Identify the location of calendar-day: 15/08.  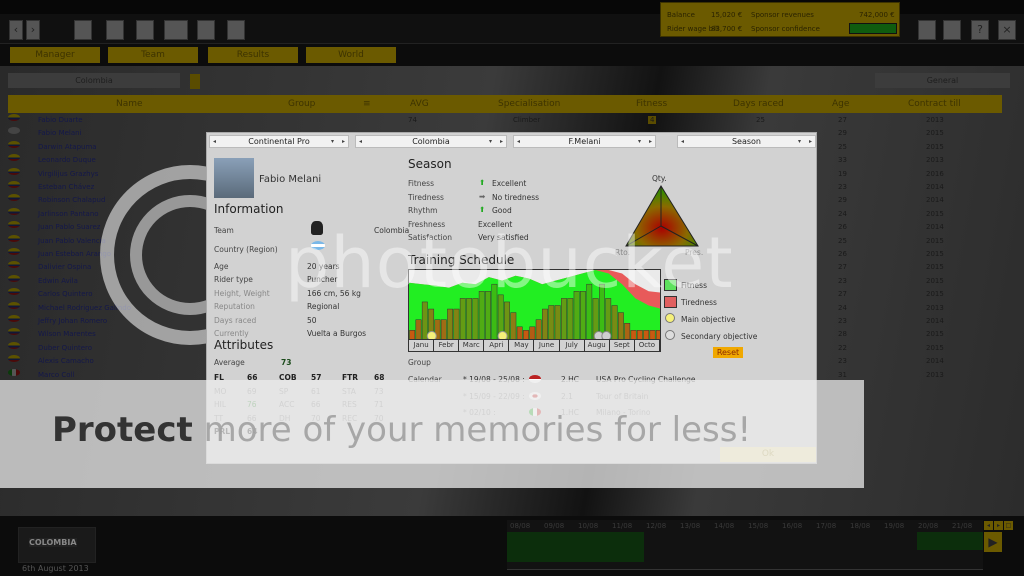
(758, 526).